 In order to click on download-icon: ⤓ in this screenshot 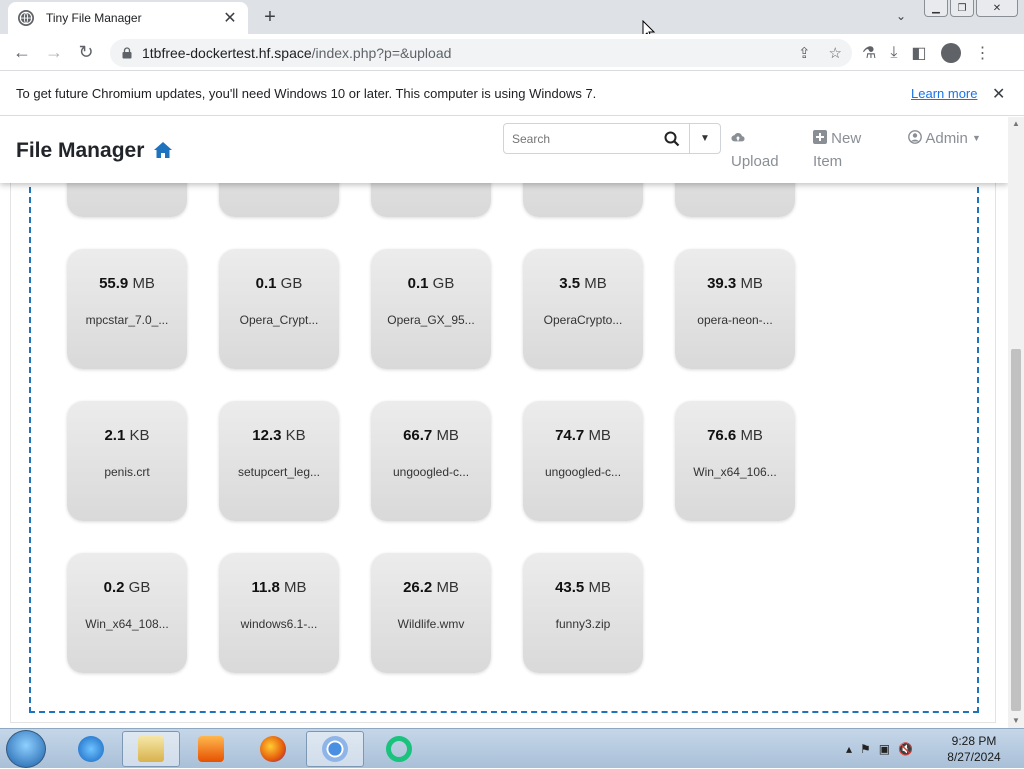, I will do `click(893, 53)`.